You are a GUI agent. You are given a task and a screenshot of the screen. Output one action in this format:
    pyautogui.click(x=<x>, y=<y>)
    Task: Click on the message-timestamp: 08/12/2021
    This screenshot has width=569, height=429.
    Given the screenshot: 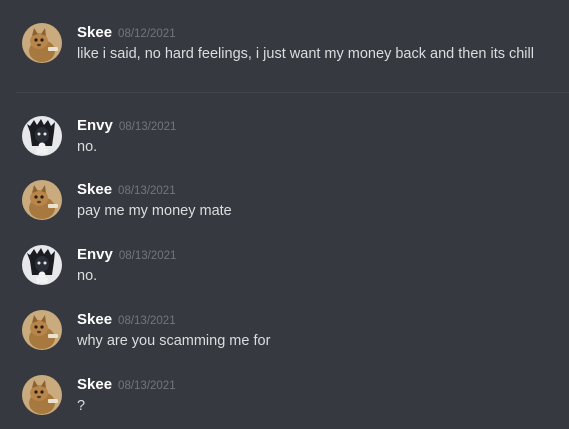 What is the action you would take?
    pyautogui.click(x=147, y=34)
    